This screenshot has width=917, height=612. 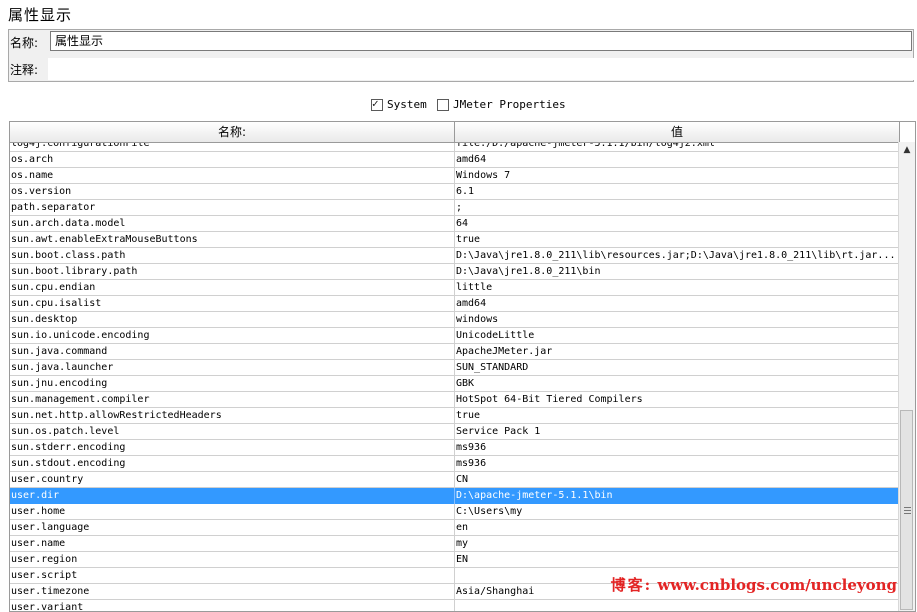 What do you see at coordinates (454, 544) in the screenshot?
I see `table-row: user.name my` at bounding box center [454, 544].